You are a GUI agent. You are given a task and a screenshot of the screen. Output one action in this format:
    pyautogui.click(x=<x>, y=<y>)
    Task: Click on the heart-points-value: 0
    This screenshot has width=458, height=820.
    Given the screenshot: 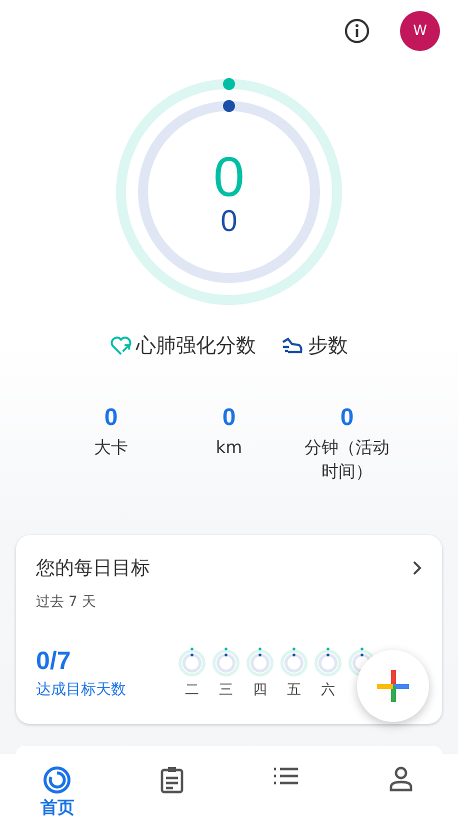 What is the action you would take?
    pyautogui.click(x=229, y=177)
    